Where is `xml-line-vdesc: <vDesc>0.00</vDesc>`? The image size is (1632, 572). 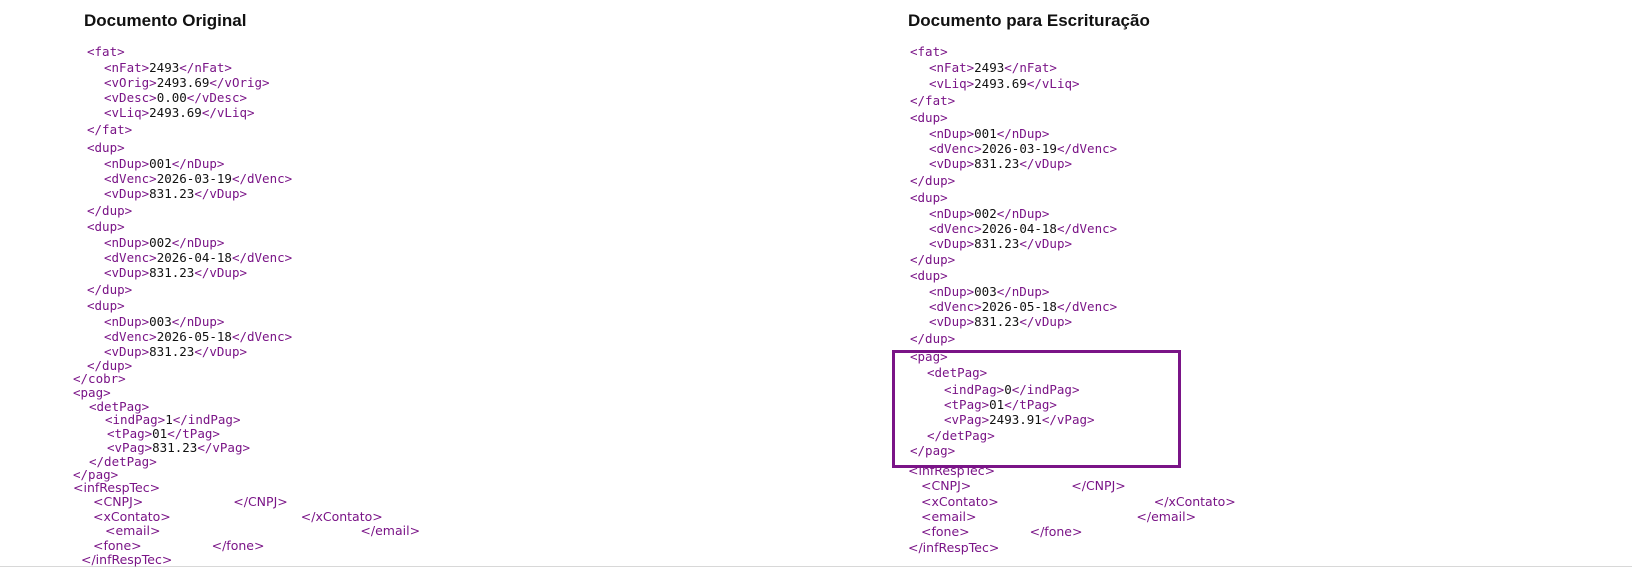 xml-line-vdesc: <vDesc>0.00</vDesc> is located at coordinates (175, 97).